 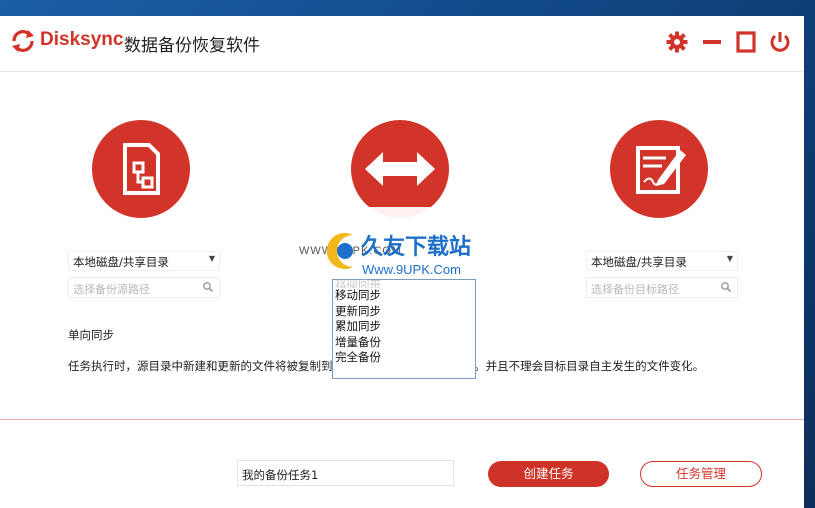 I want to click on power-icon, so click(x=780, y=42).